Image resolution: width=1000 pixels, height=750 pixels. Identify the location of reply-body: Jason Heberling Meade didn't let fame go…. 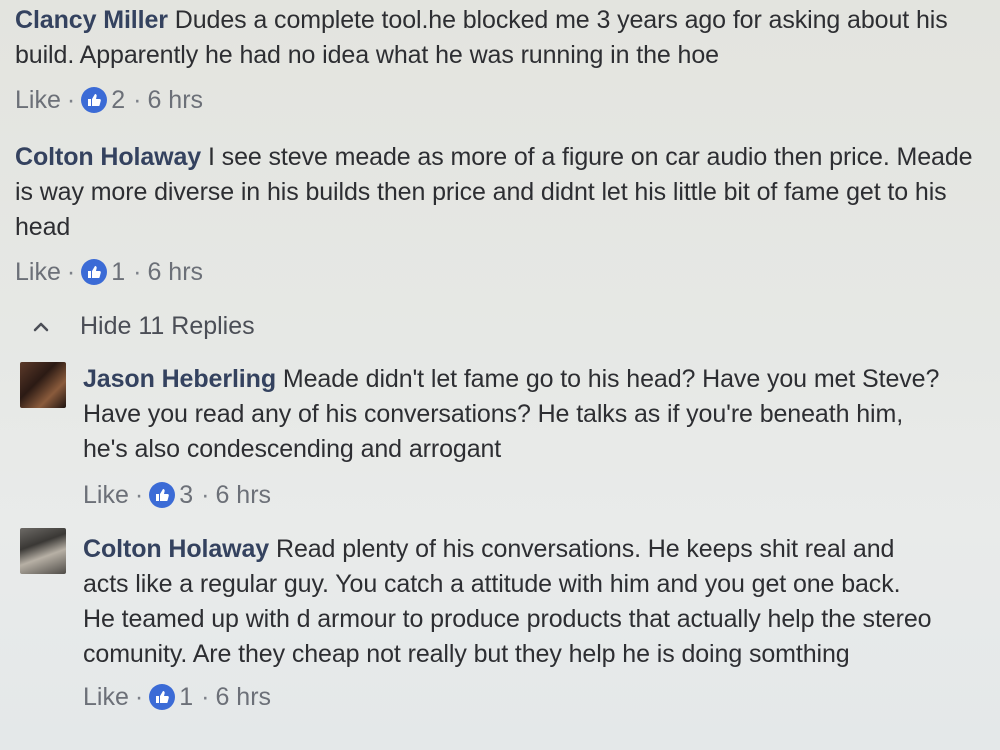
(518, 414).